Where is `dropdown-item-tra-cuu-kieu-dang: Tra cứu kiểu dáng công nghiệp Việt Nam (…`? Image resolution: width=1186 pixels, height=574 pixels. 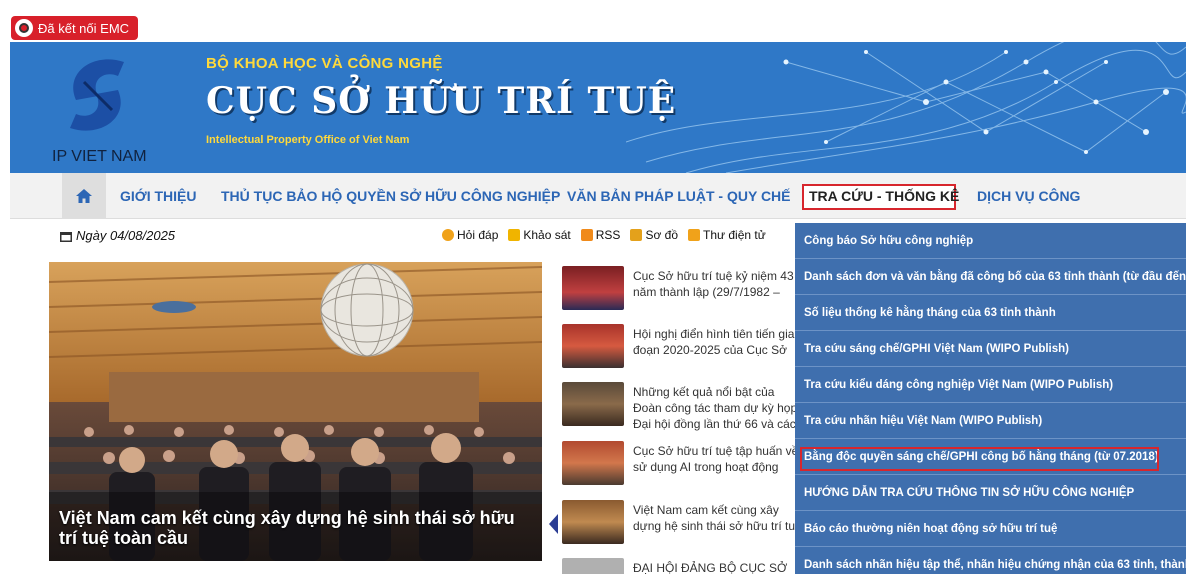 dropdown-item-tra-cuu-kieu-dang: Tra cứu kiểu dáng công nghiệp Việt Nam (… is located at coordinates (990, 385).